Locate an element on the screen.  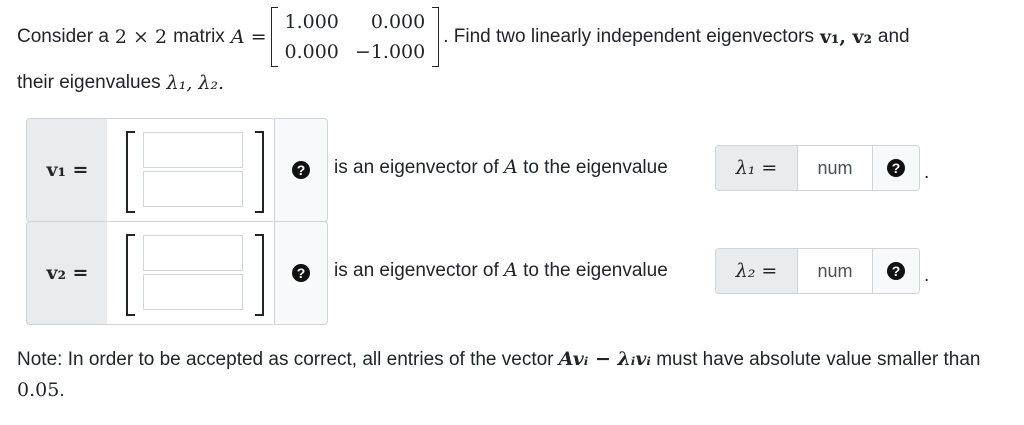
eigenvalue-label: λ₂ = is located at coordinates (757, 271).